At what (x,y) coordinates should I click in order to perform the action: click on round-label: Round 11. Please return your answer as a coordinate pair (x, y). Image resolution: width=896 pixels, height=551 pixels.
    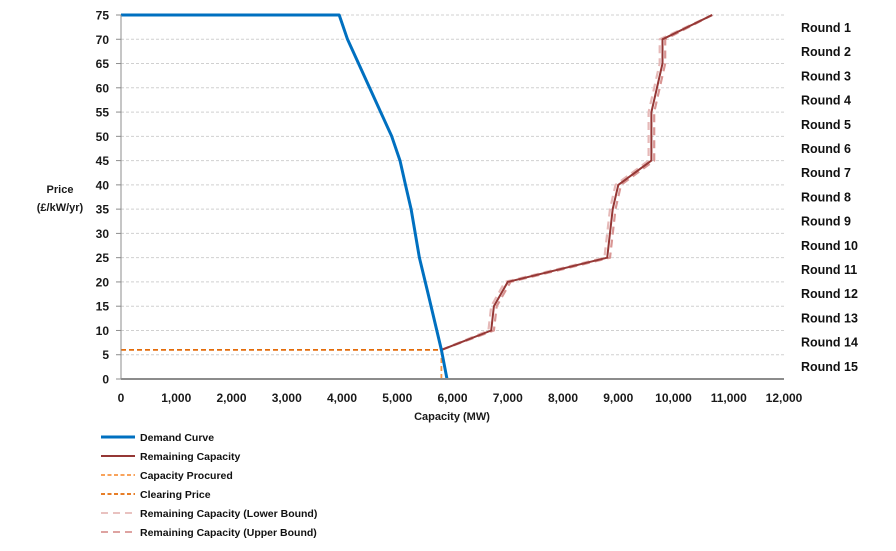
    Looking at the image, I should click on (829, 270).